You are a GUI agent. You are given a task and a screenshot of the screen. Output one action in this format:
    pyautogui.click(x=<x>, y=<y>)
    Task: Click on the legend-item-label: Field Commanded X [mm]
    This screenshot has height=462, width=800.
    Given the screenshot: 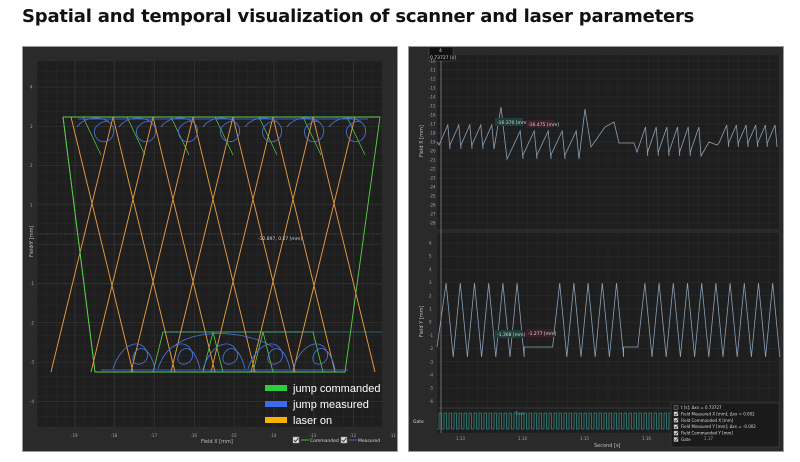 What is the action you would take?
    pyautogui.click(x=707, y=420)
    